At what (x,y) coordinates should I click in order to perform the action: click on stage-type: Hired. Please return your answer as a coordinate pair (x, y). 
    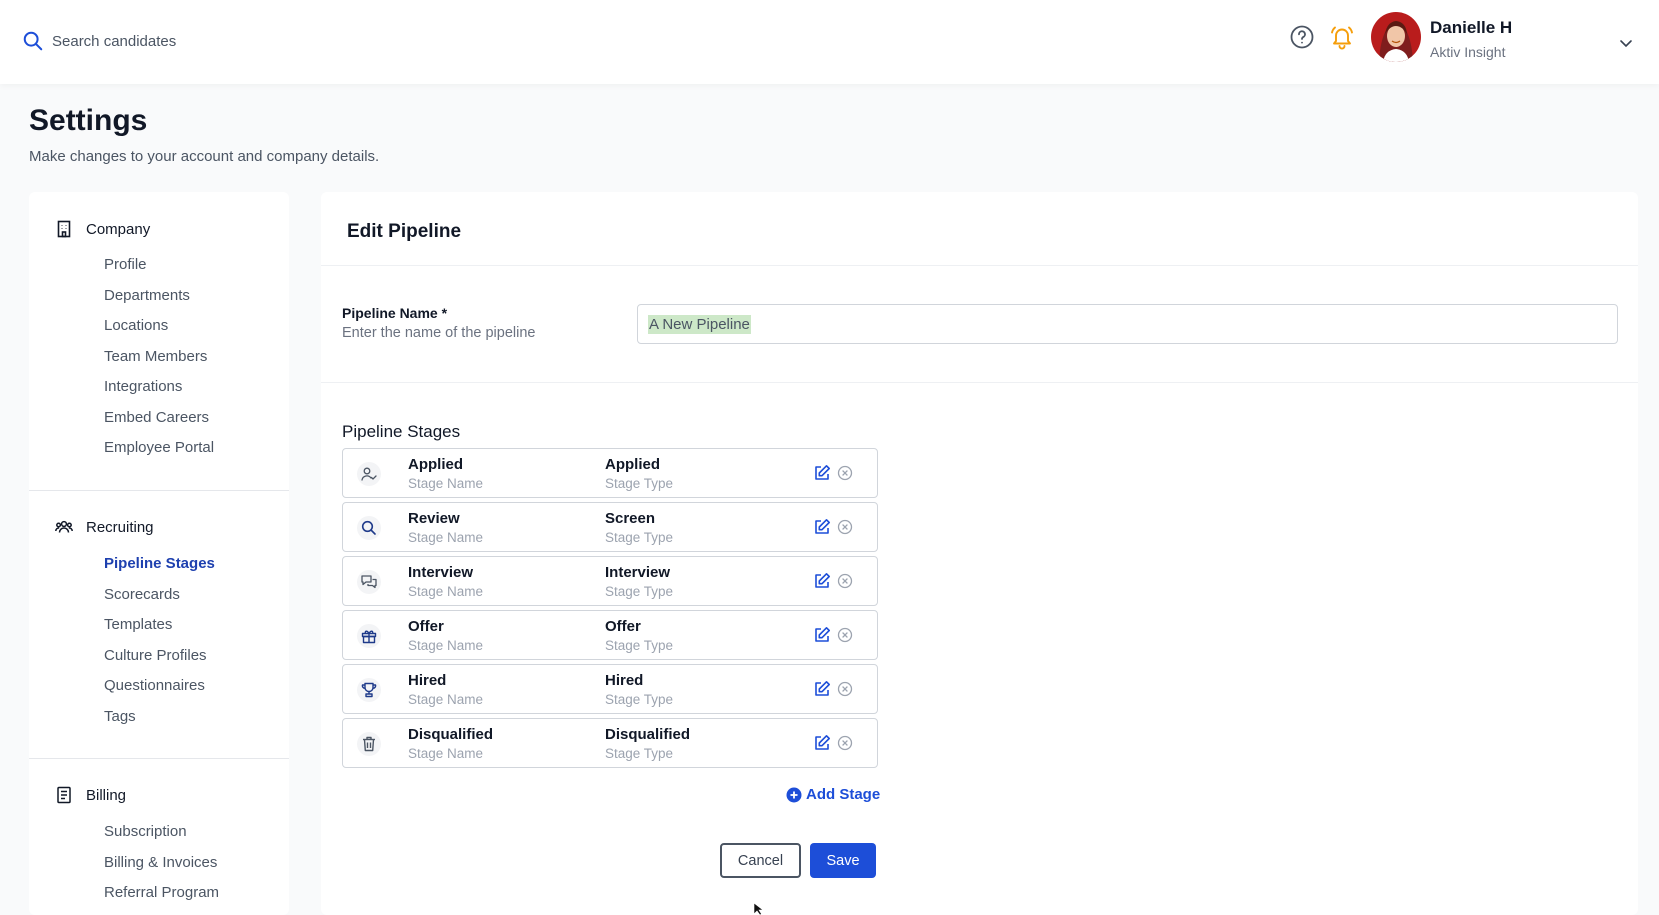
    Looking at the image, I should click on (624, 680).